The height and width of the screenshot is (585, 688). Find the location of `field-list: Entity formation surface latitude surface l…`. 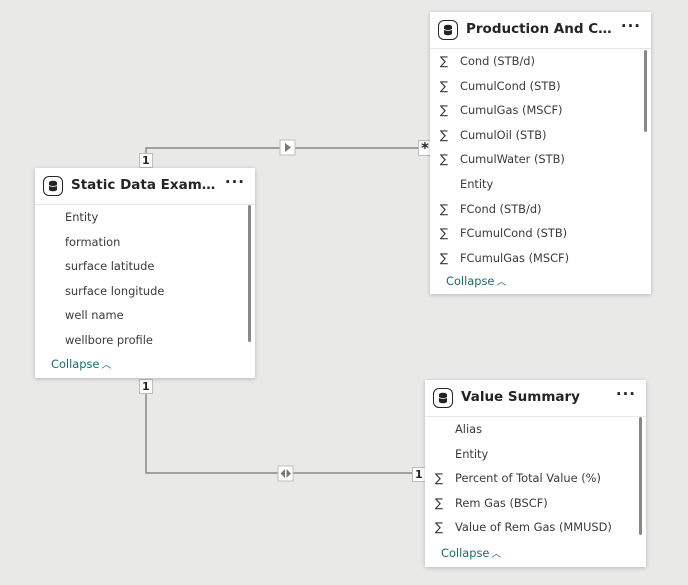

field-list: Entity formation surface latitude surface l… is located at coordinates (145, 279).